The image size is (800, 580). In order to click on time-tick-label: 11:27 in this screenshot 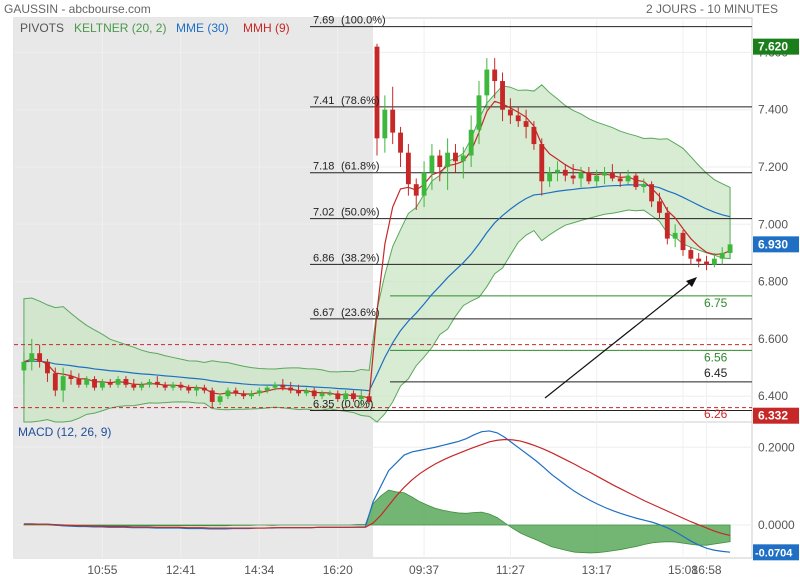, I will do `click(510, 570)`.